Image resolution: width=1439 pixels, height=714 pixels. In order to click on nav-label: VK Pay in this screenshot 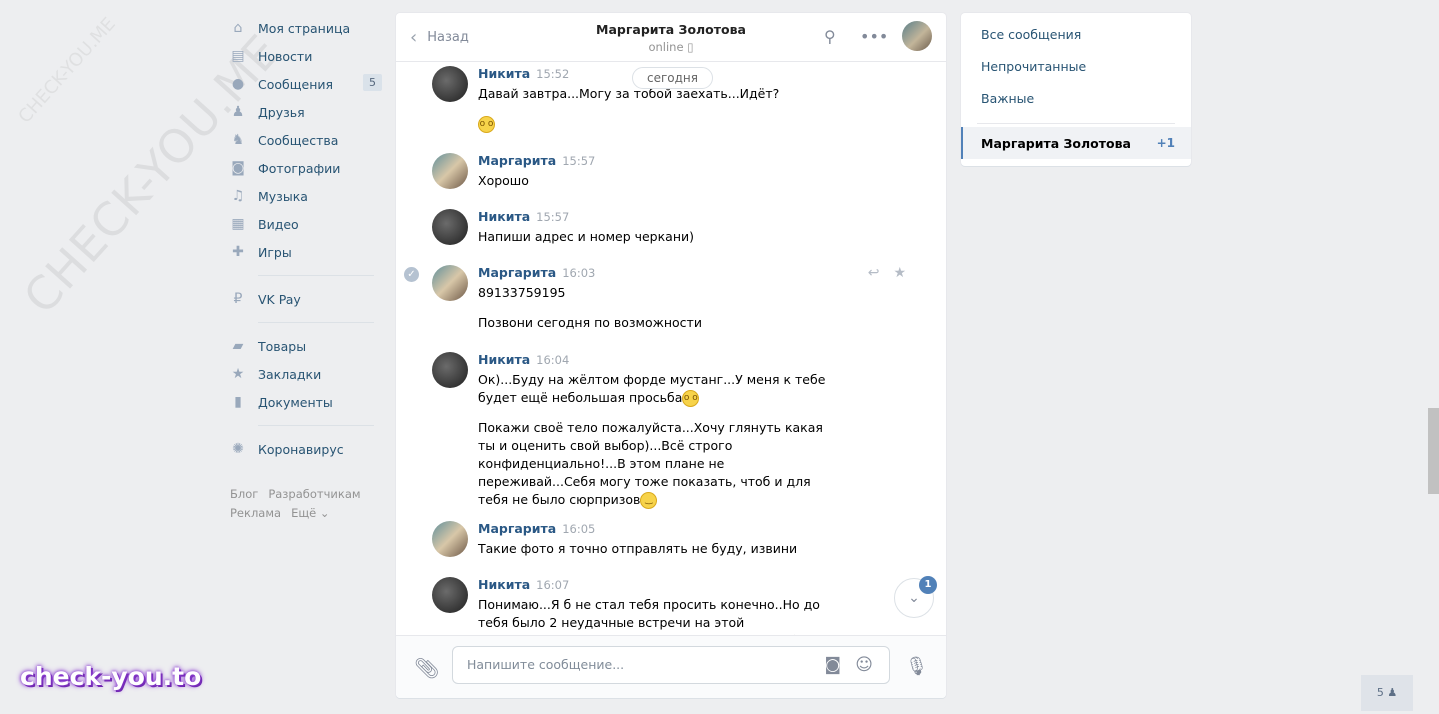, I will do `click(279, 299)`.